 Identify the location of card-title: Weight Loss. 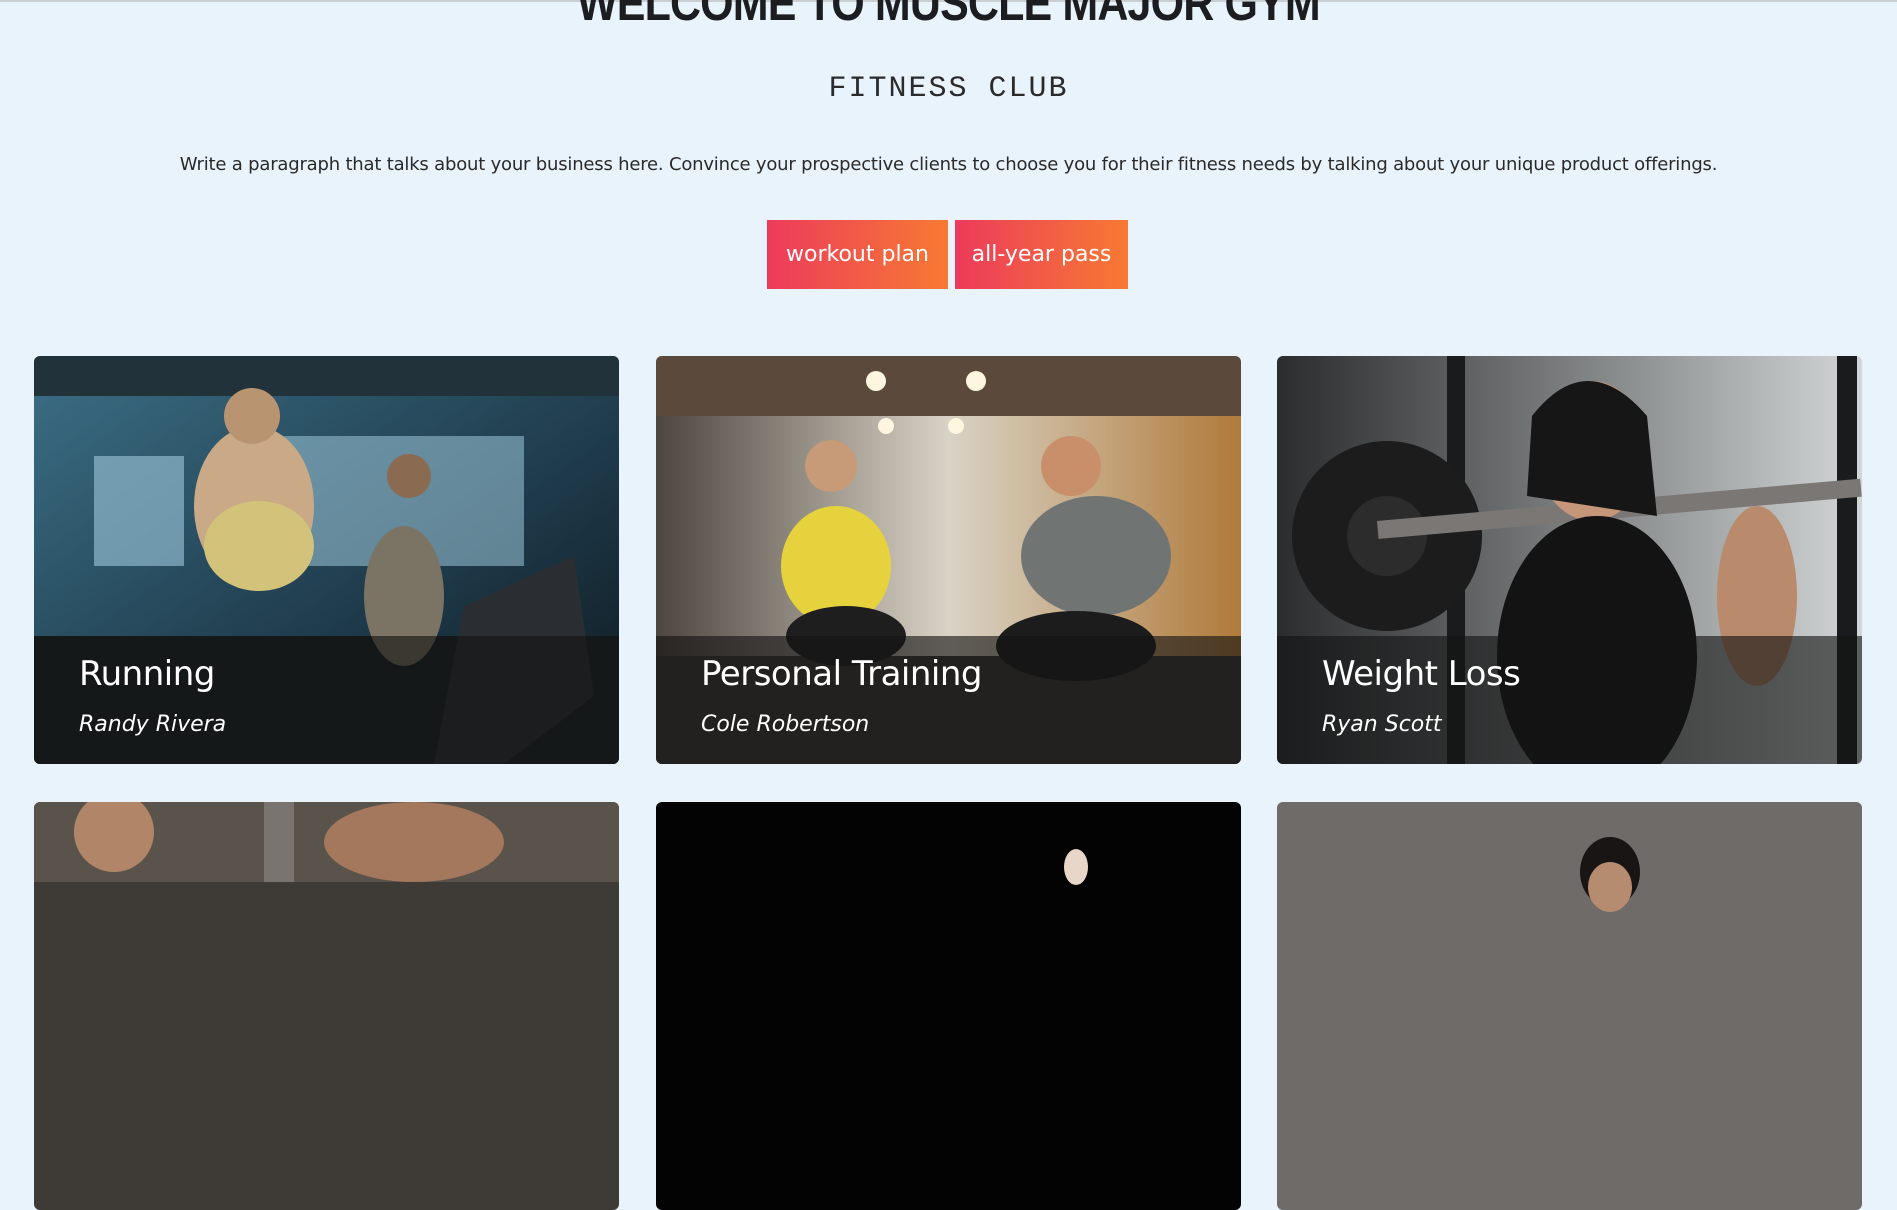
(1421, 674).